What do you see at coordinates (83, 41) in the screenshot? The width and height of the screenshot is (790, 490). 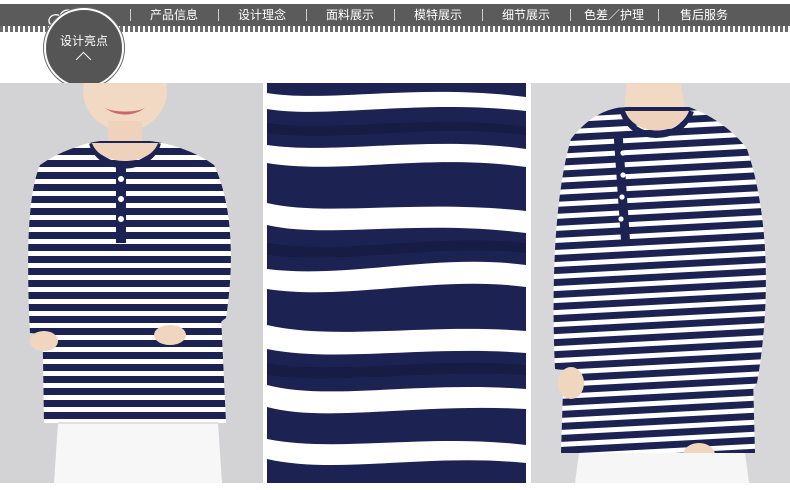 I see `badge-label: 设计亮点` at bounding box center [83, 41].